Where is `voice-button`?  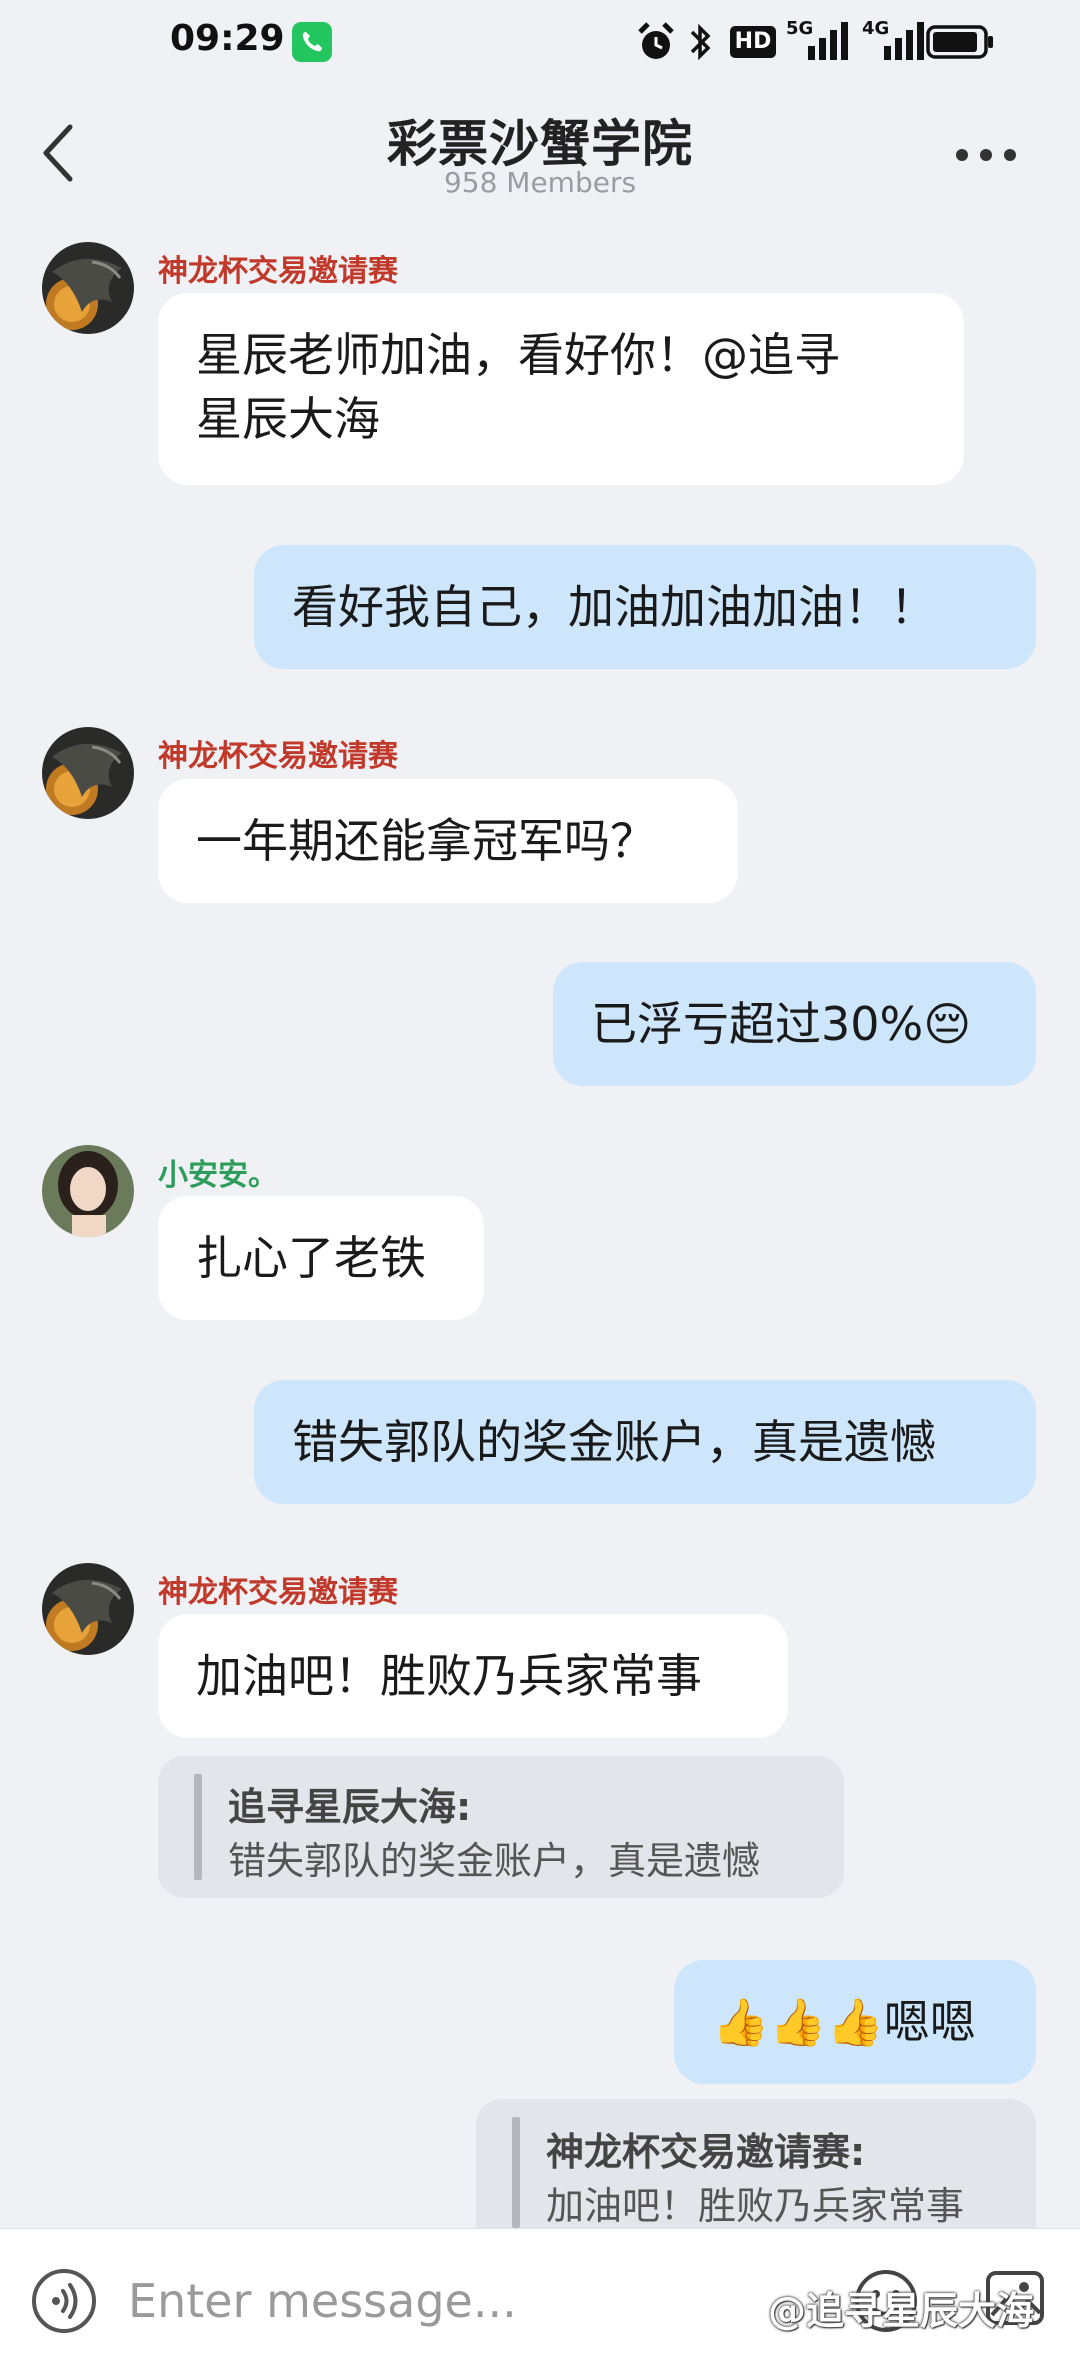 voice-button is located at coordinates (64, 2301).